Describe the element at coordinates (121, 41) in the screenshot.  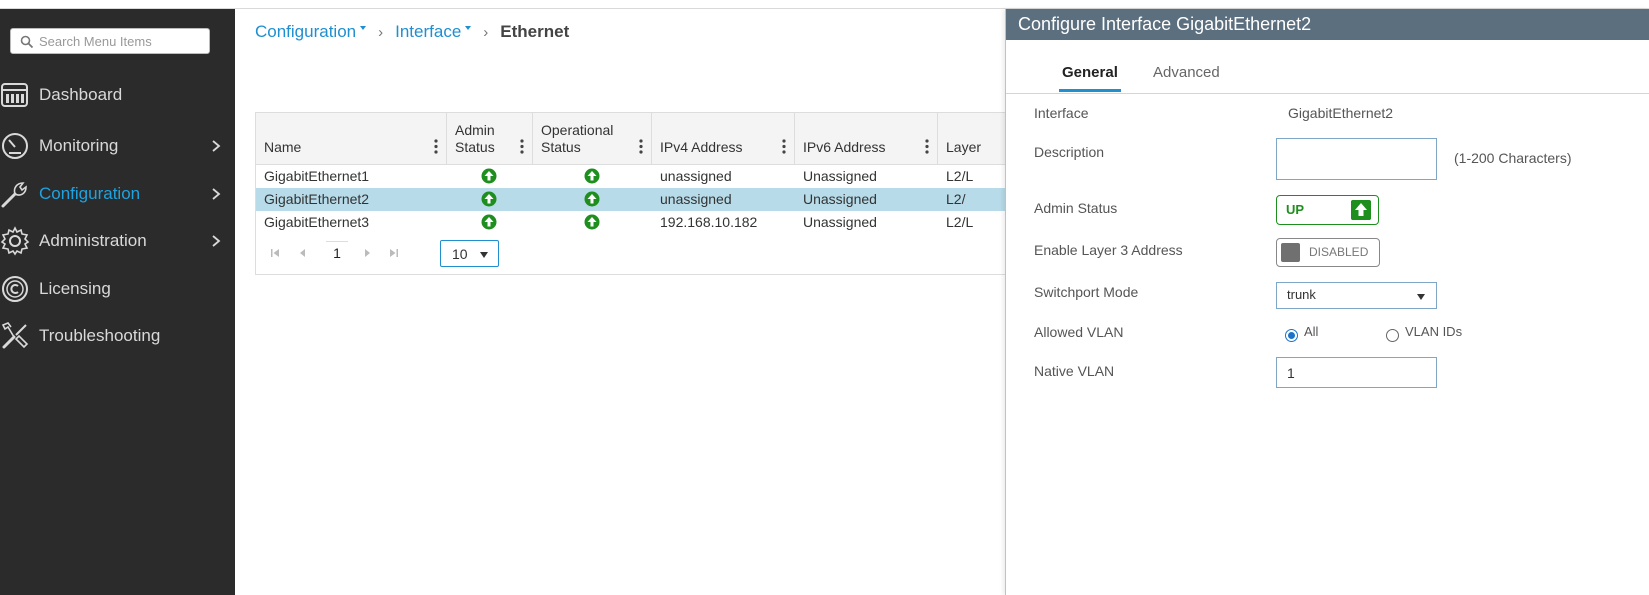
I see `search-input` at that location.